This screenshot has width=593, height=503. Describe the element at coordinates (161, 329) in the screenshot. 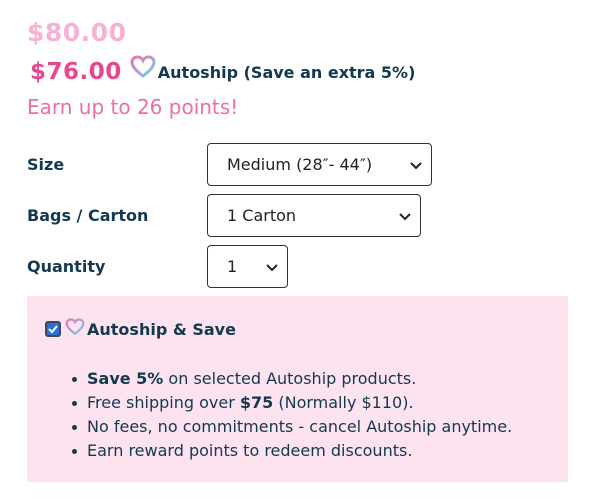

I see `autoship-panel-title: Autoship & Save` at that location.